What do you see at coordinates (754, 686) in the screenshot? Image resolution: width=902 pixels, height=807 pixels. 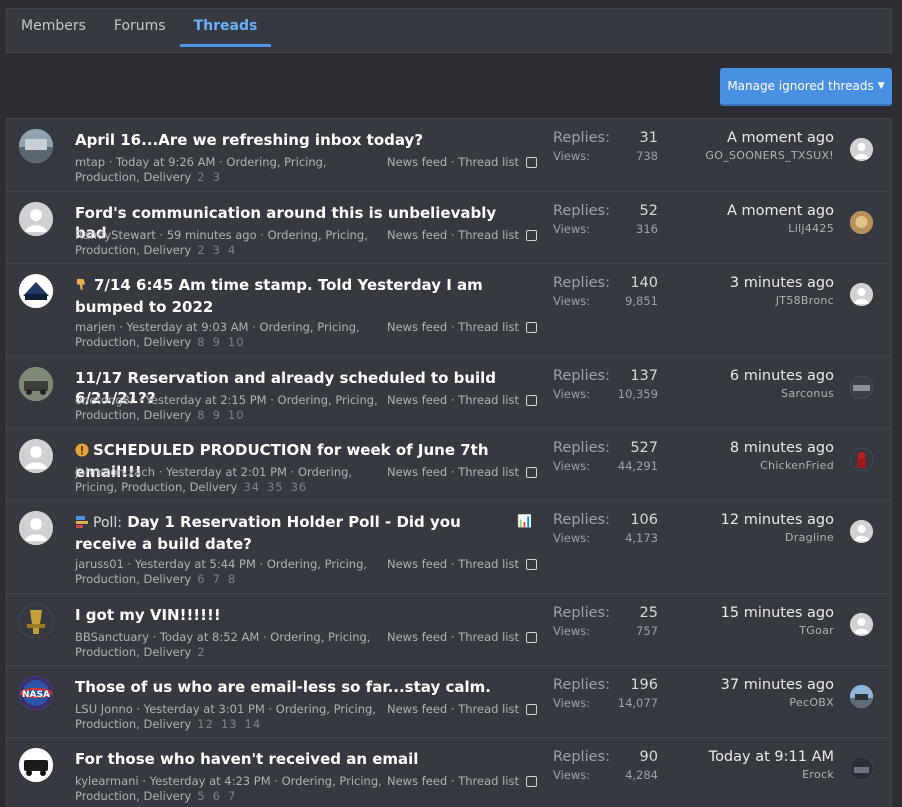 I see `last-post-time: 37 minutes ago` at bounding box center [754, 686].